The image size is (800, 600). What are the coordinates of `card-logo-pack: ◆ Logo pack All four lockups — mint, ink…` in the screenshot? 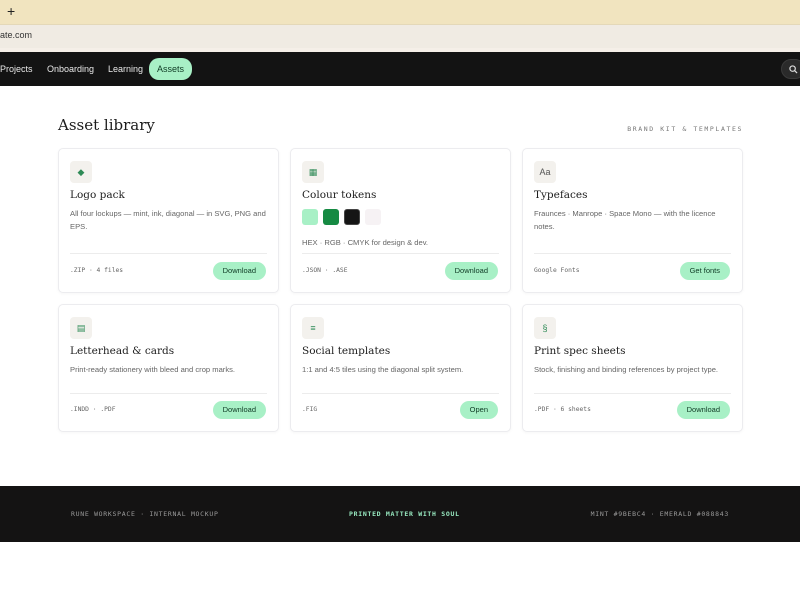 It's located at (168, 220).